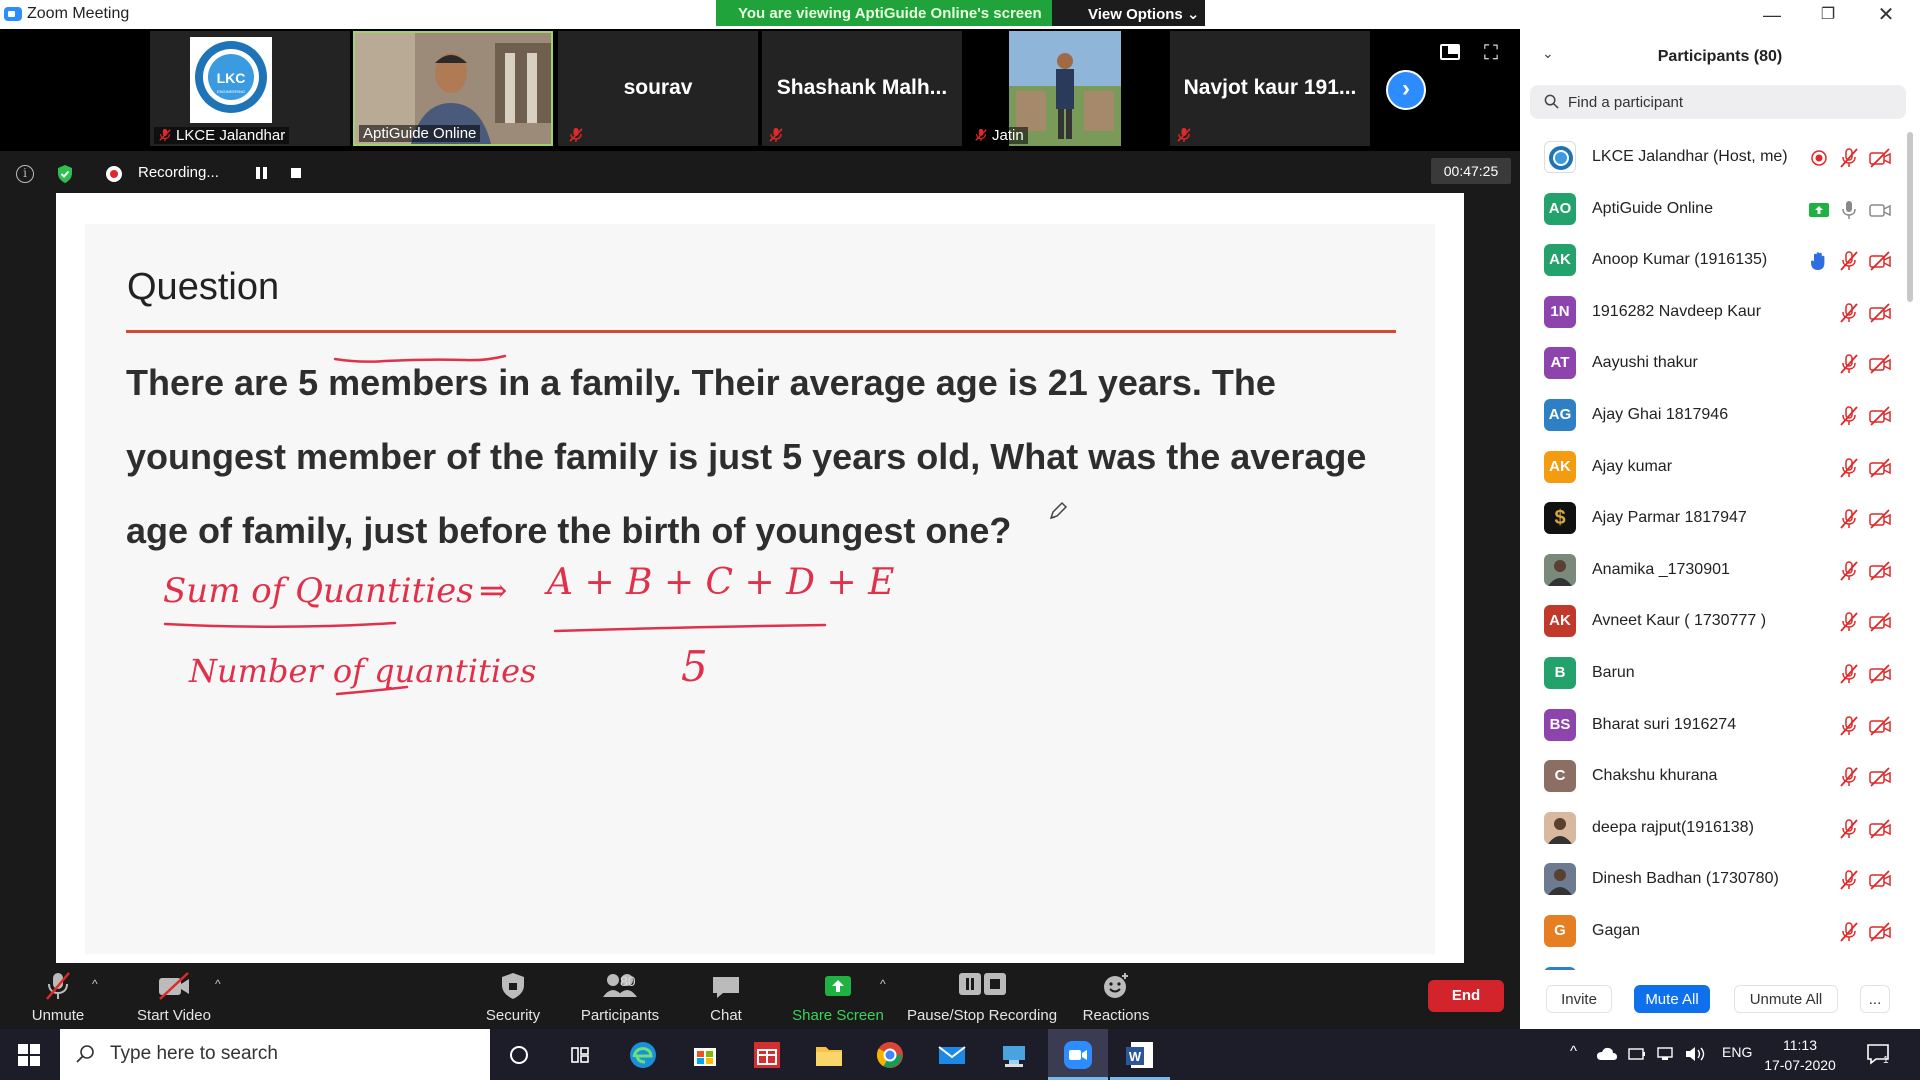 Image resolution: width=1920 pixels, height=1080 pixels. What do you see at coordinates (262, 173) in the screenshot?
I see `pause-recording-icon` at bounding box center [262, 173].